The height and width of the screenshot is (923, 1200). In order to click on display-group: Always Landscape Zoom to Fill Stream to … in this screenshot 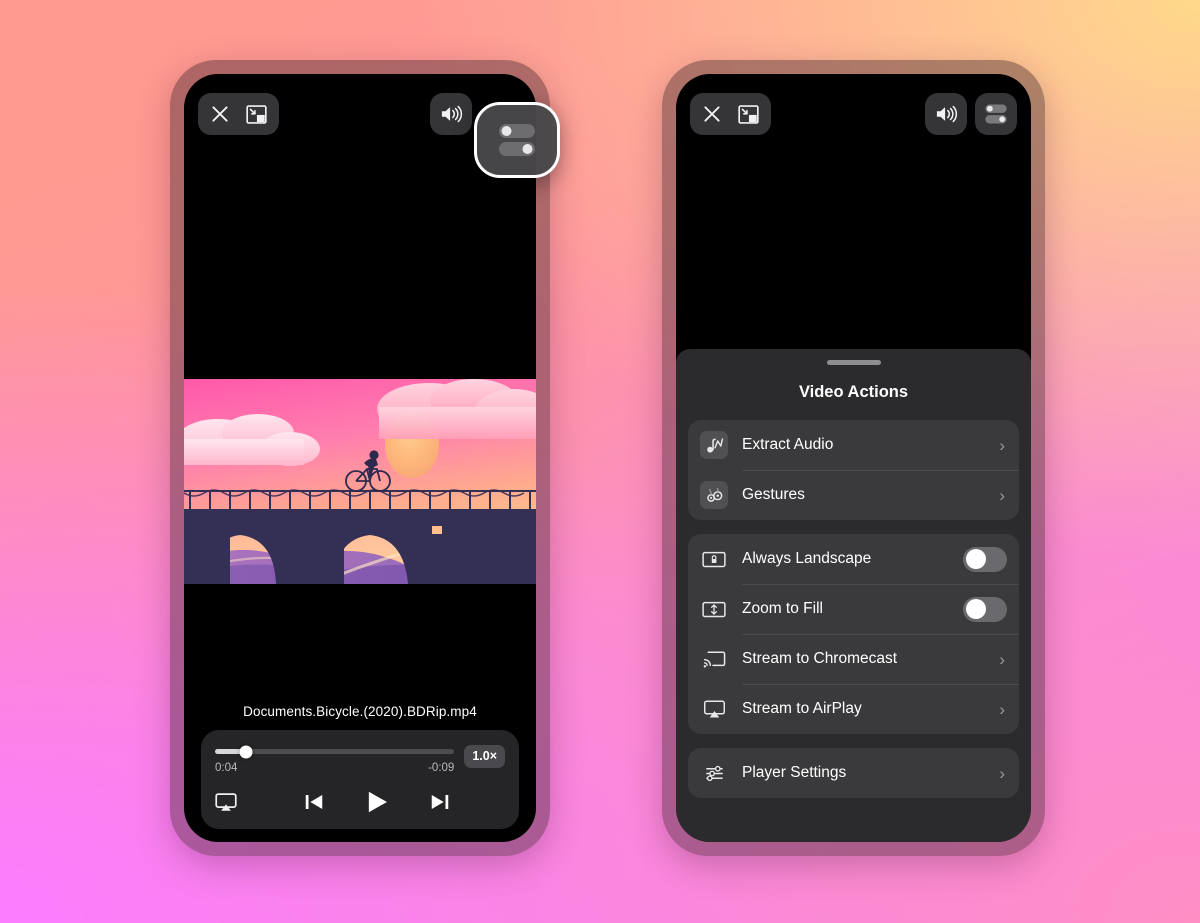, I will do `click(853, 634)`.